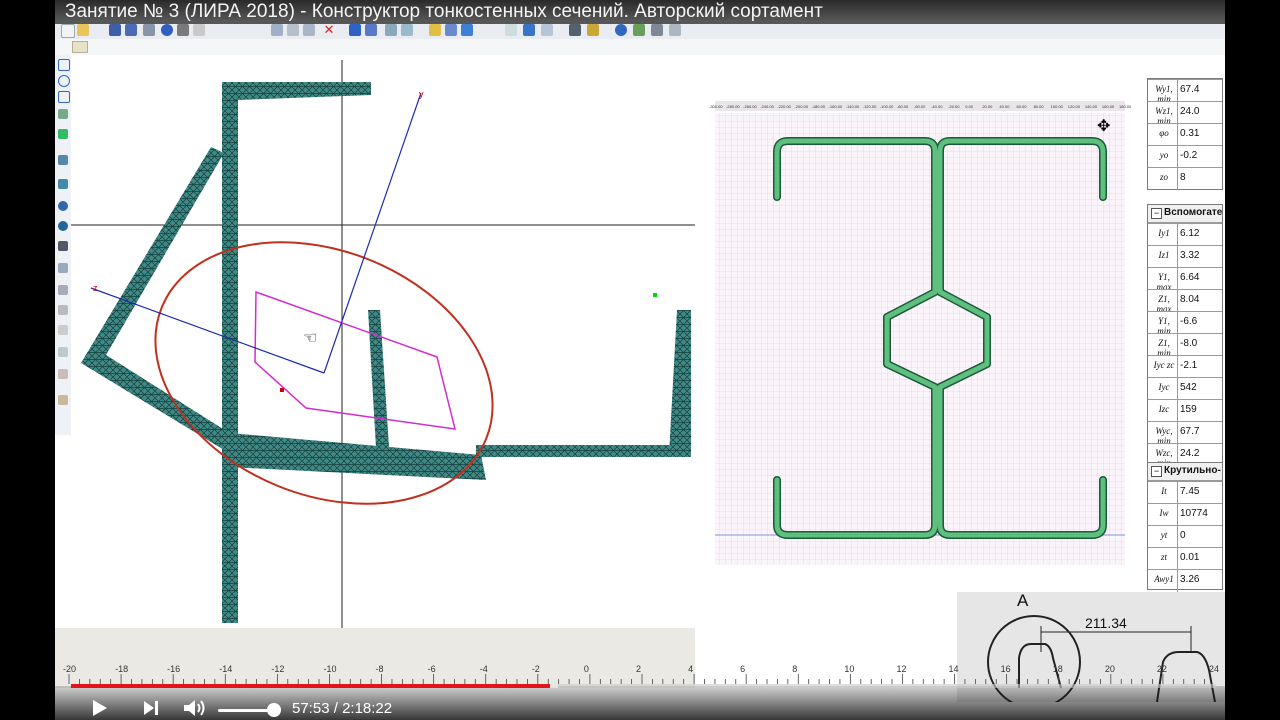  I want to click on property-row: yt 0, so click(1185, 536).